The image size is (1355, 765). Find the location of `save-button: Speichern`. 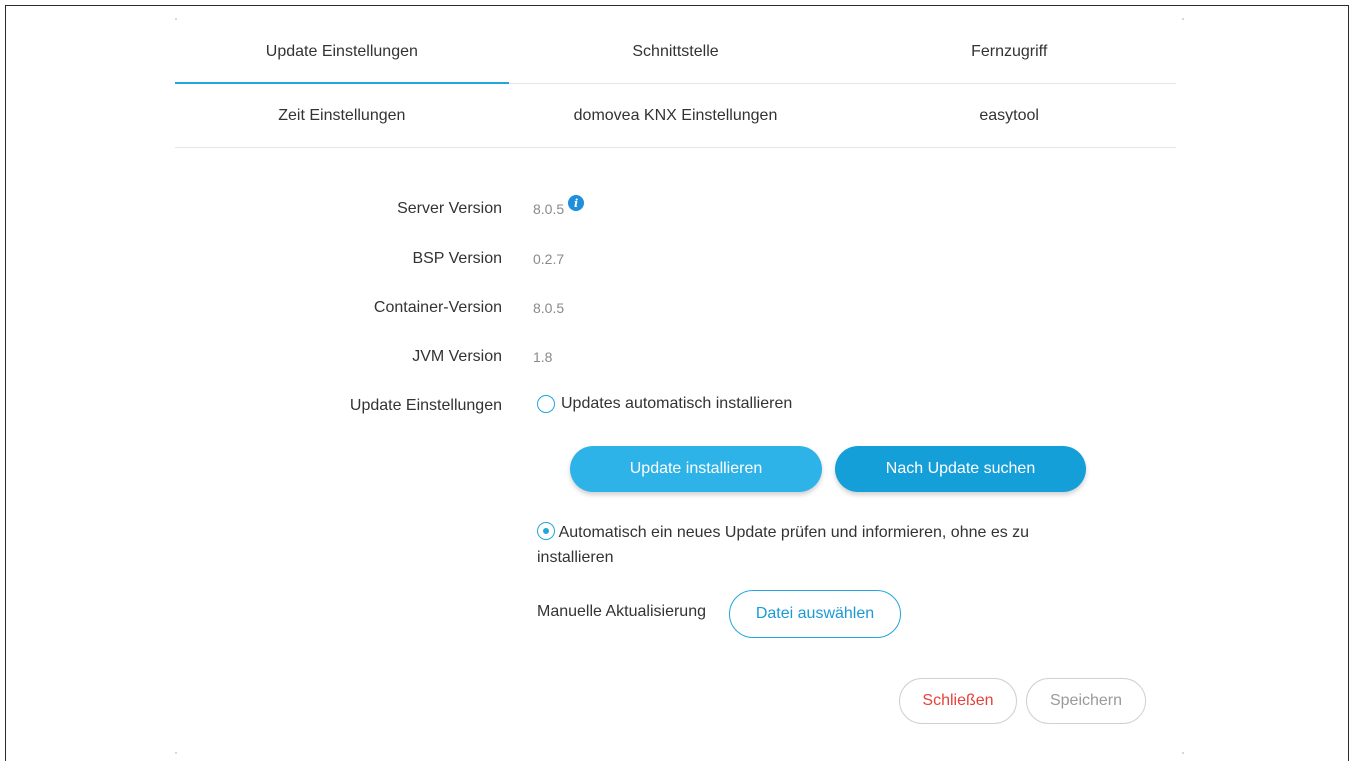

save-button: Speichern is located at coordinates (1086, 701).